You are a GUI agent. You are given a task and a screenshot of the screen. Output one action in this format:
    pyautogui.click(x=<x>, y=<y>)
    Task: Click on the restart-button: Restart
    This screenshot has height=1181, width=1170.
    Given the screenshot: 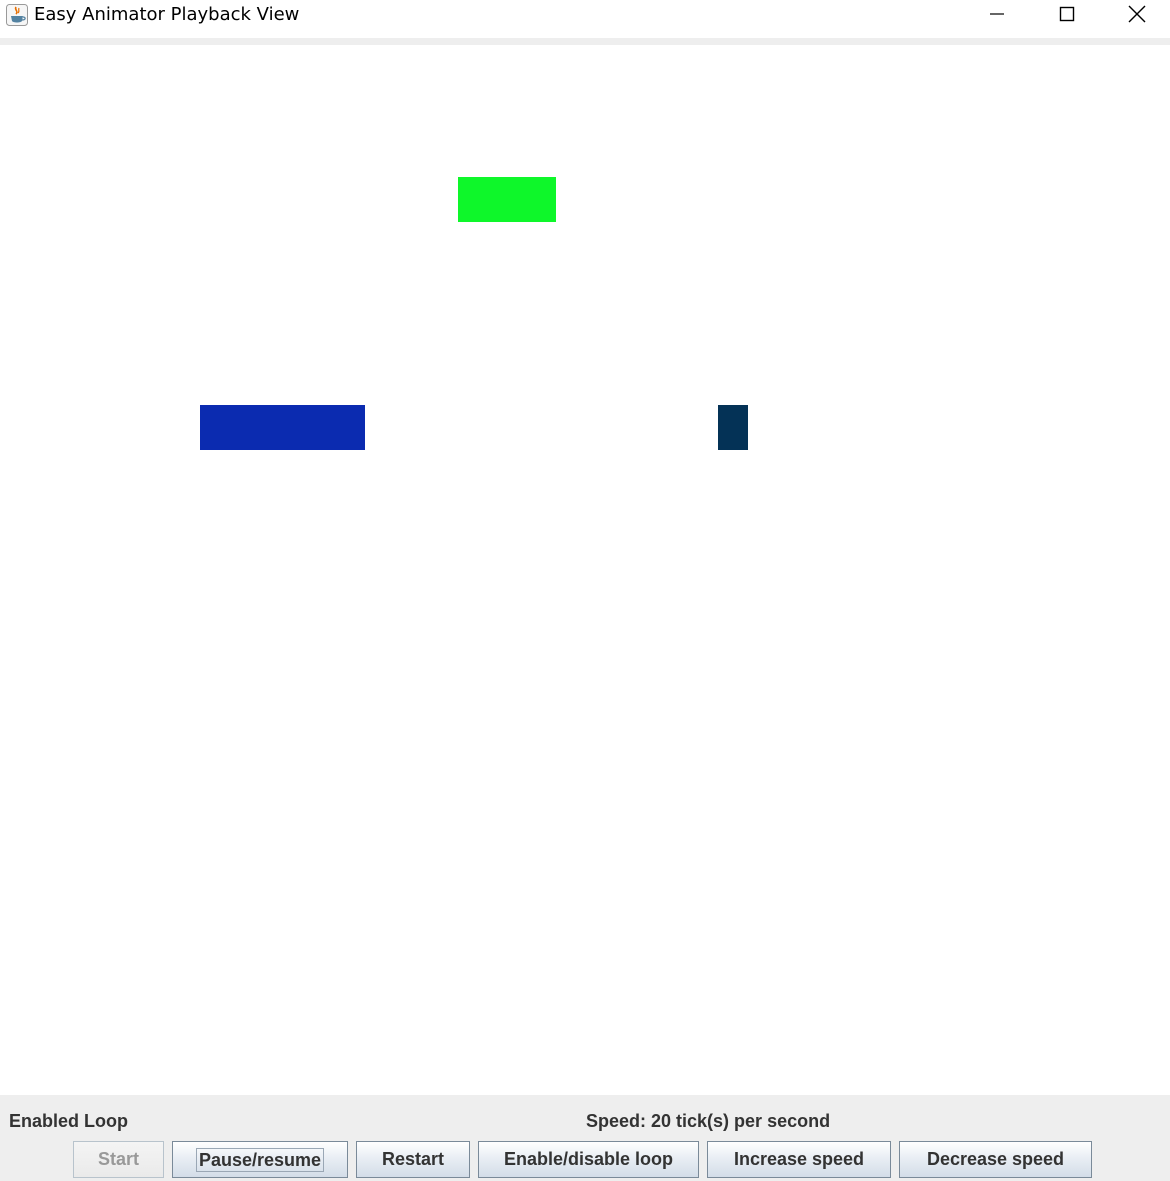 What is the action you would take?
    pyautogui.click(x=413, y=1159)
    